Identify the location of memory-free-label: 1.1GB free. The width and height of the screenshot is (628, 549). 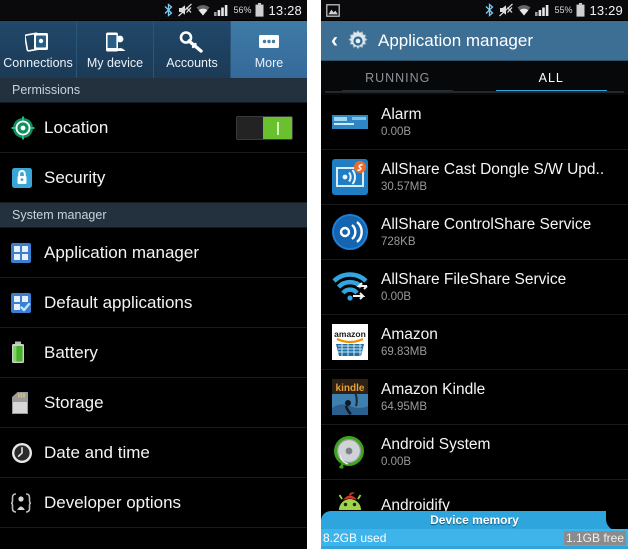
(594, 537).